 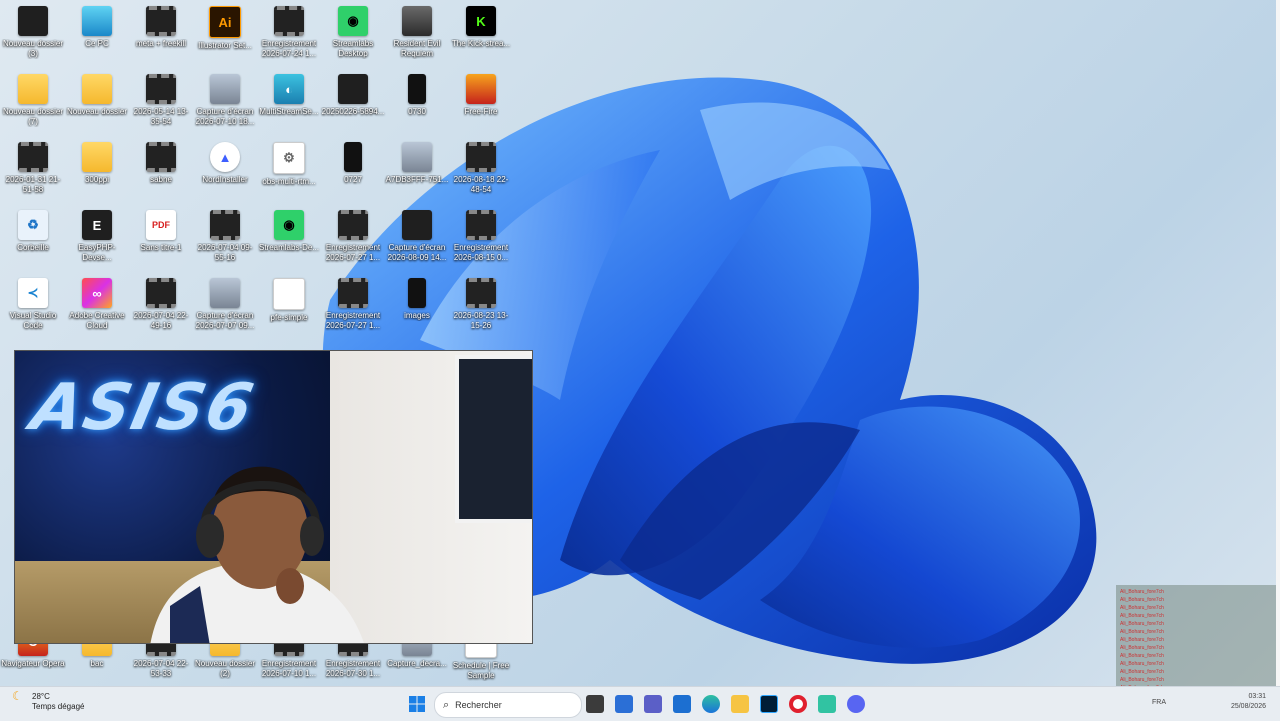 I want to click on desktop-icon-item: 2026-05-14 13-35-54, so click(x=161, y=97).